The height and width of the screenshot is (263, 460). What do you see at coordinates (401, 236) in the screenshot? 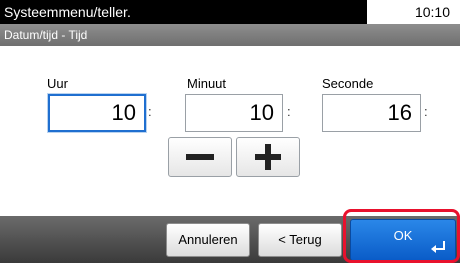
I see `ok-highlight-frame` at bounding box center [401, 236].